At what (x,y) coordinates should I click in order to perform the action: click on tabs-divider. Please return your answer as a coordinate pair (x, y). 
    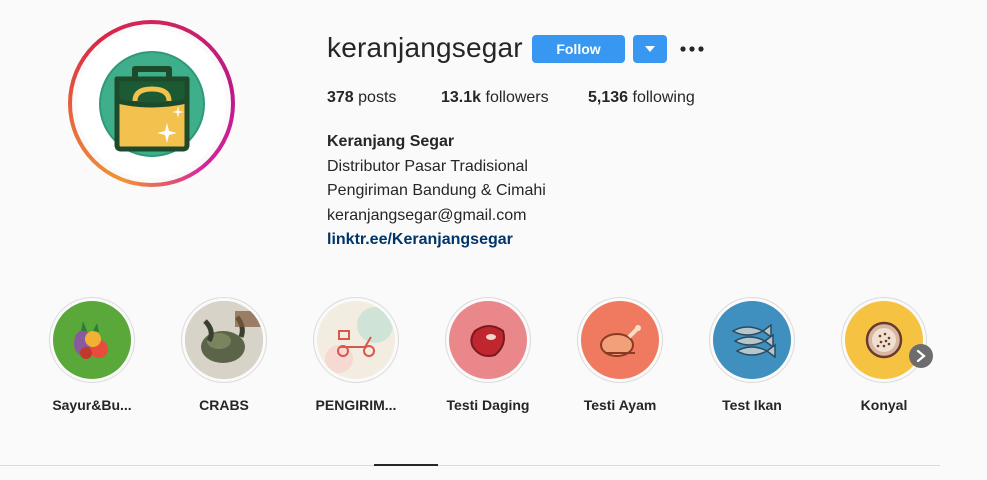
    Looking at the image, I should click on (470, 465).